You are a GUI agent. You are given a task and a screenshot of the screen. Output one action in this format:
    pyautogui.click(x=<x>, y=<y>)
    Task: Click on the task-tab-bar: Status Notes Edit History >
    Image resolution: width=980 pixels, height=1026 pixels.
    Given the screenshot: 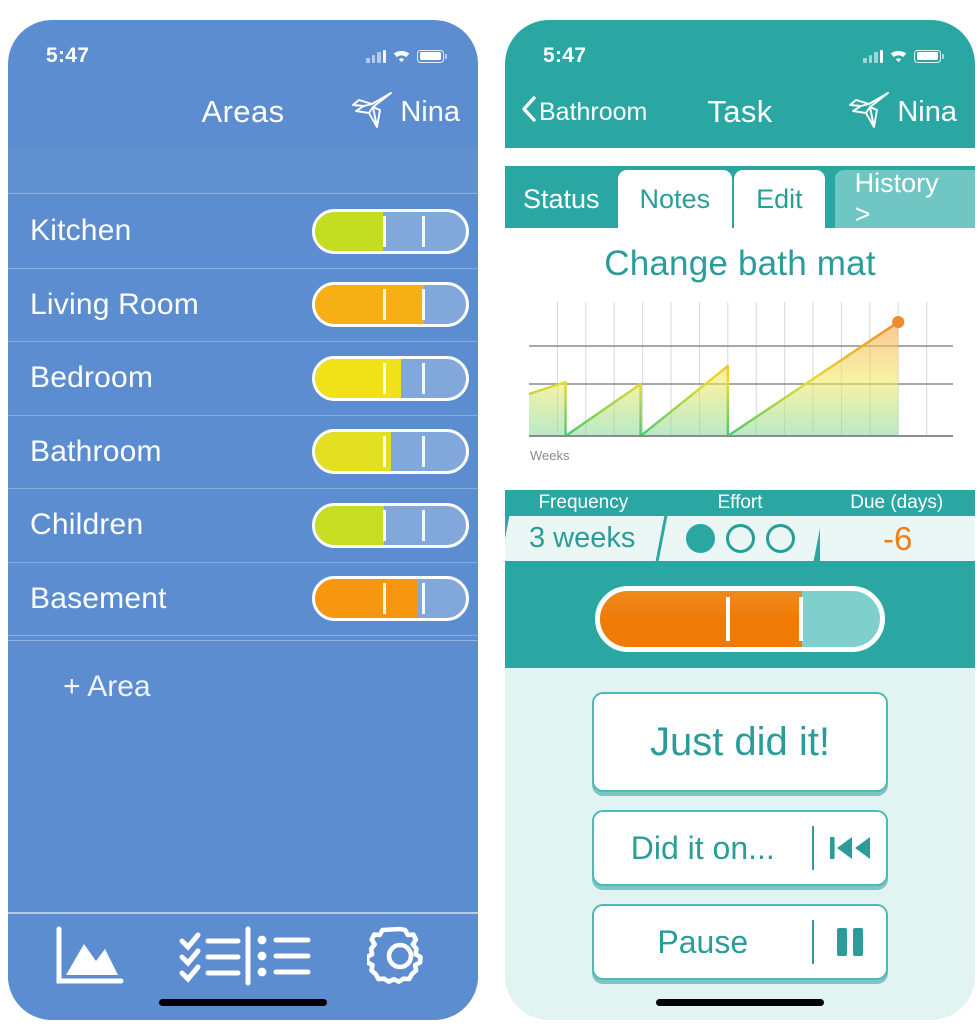 What is the action you would take?
    pyautogui.click(x=740, y=197)
    